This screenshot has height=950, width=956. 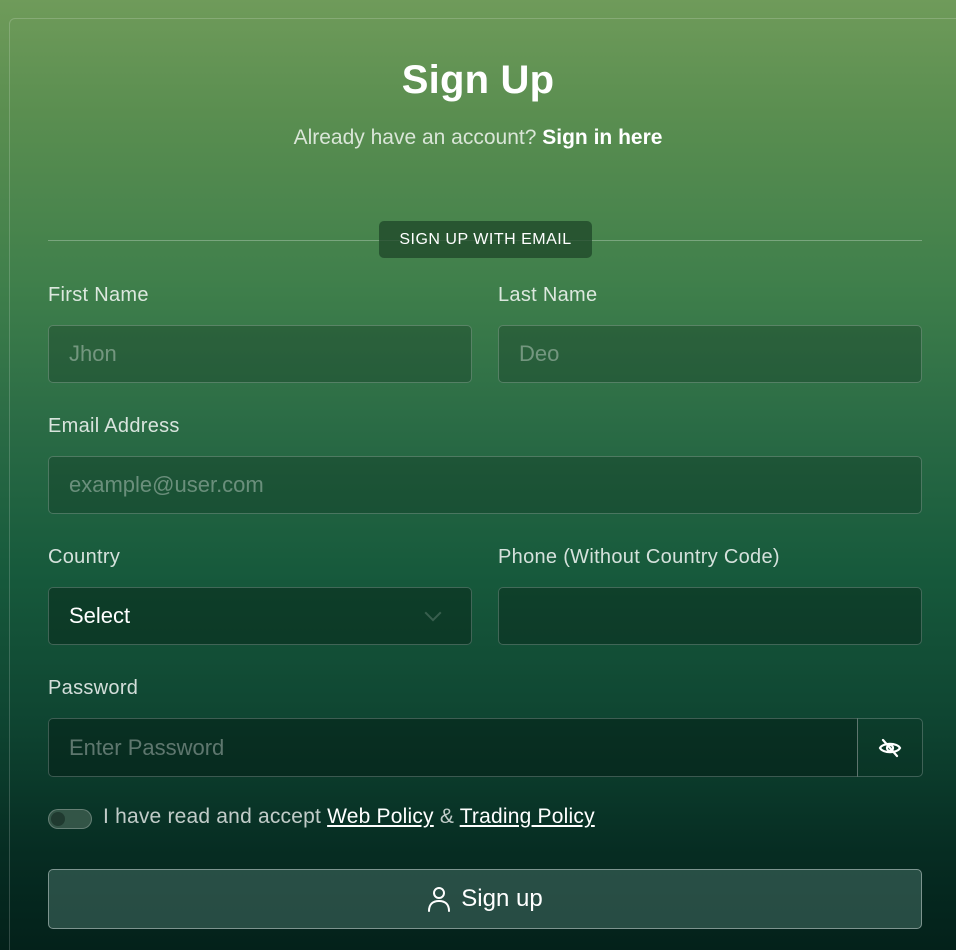 What do you see at coordinates (98, 295) in the screenshot?
I see `first-name-label: First Name` at bounding box center [98, 295].